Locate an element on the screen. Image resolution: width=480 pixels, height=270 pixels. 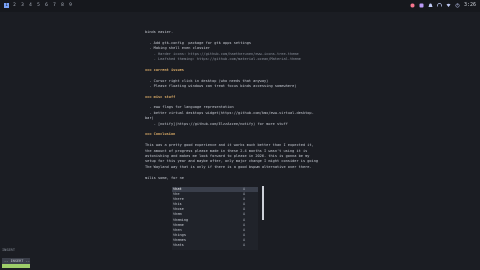
headphones-icon is located at coordinates (439, 5).